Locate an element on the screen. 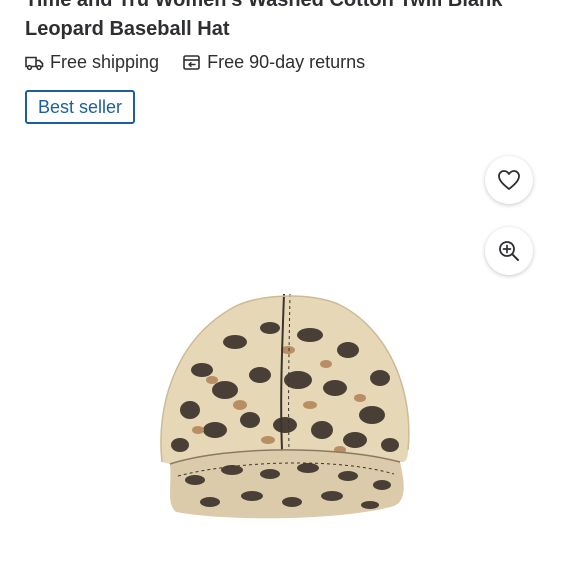  perk-label: Free 90-day returns is located at coordinates (286, 62).